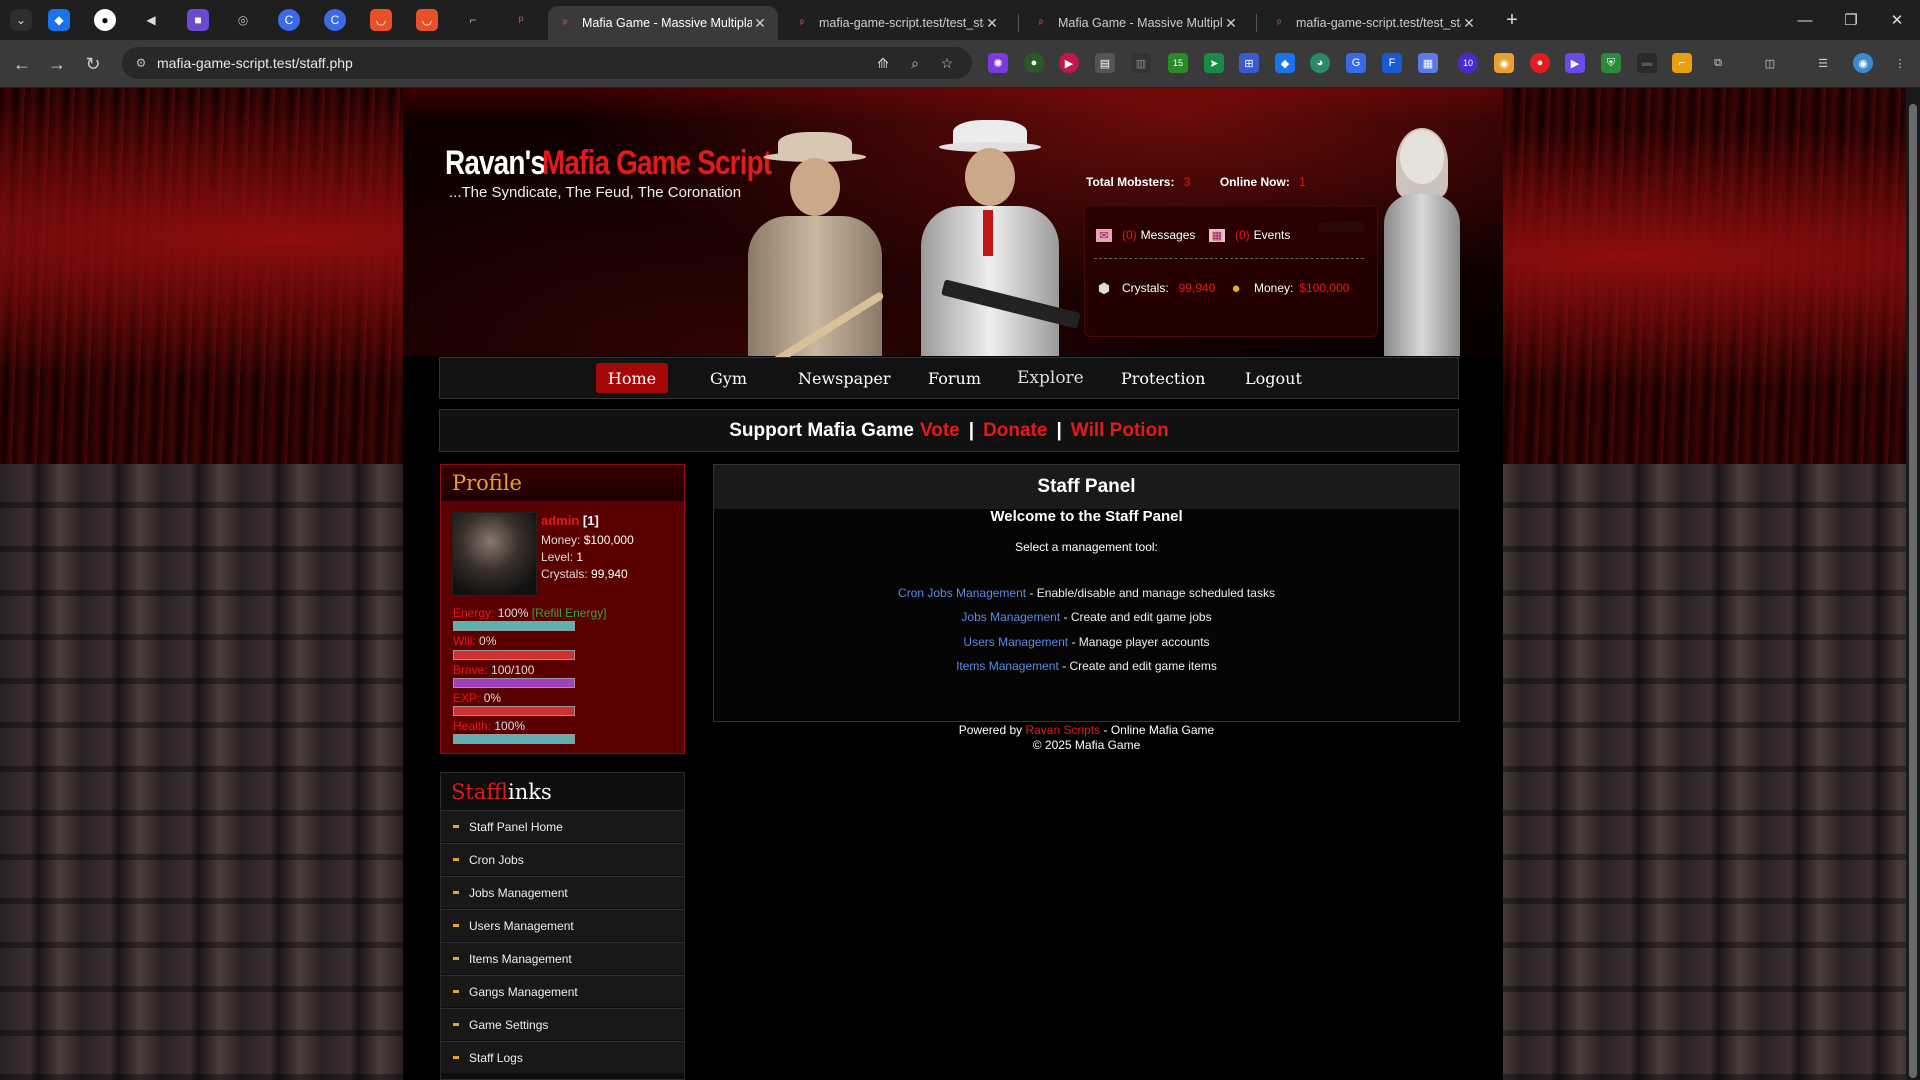 This screenshot has width=1920, height=1080. I want to click on pinned-tab-6-icon: C, so click(289, 20).